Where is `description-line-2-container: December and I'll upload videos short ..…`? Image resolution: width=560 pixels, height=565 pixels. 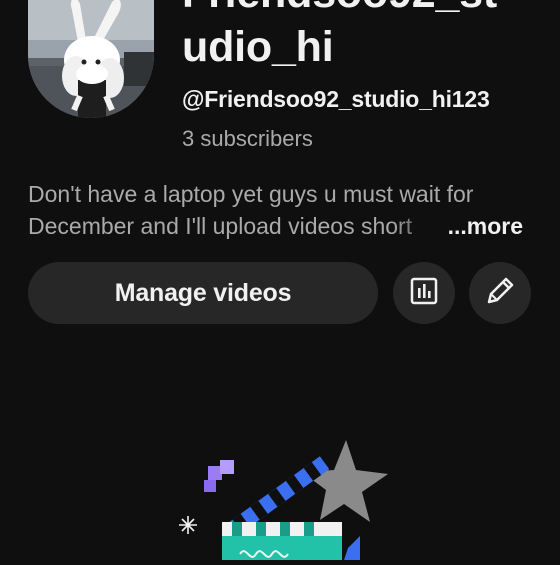 description-line-2-container: December and I'll upload videos short ..… is located at coordinates (278, 226).